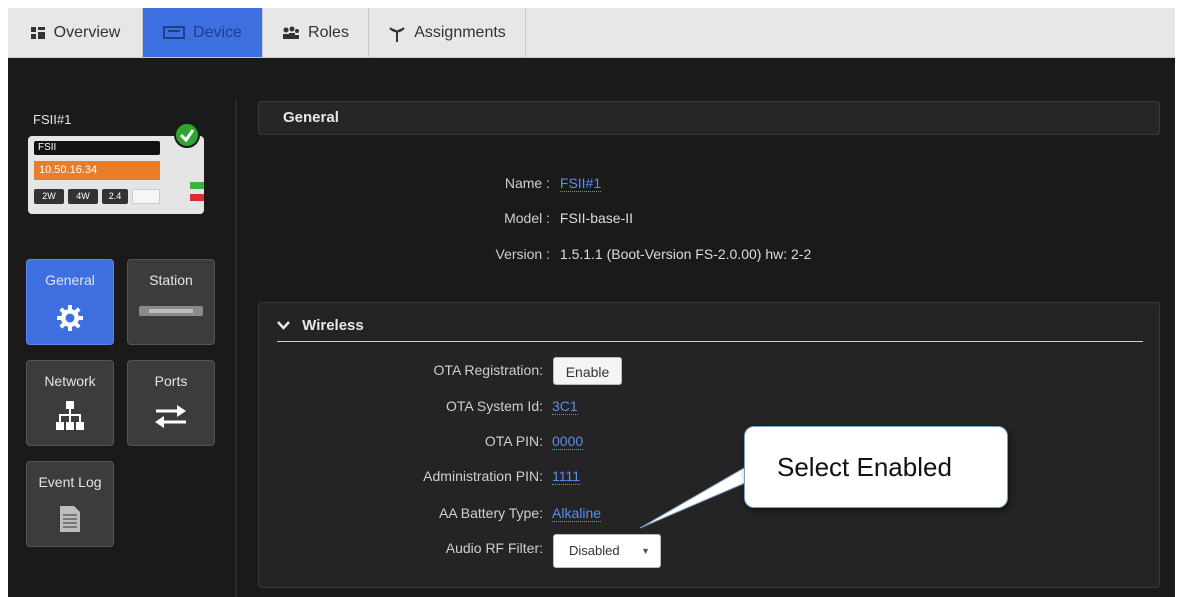 The height and width of the screenshot is (597, 1183). I want to click on tab-assignments-label: Assignments, so click(460, 32).